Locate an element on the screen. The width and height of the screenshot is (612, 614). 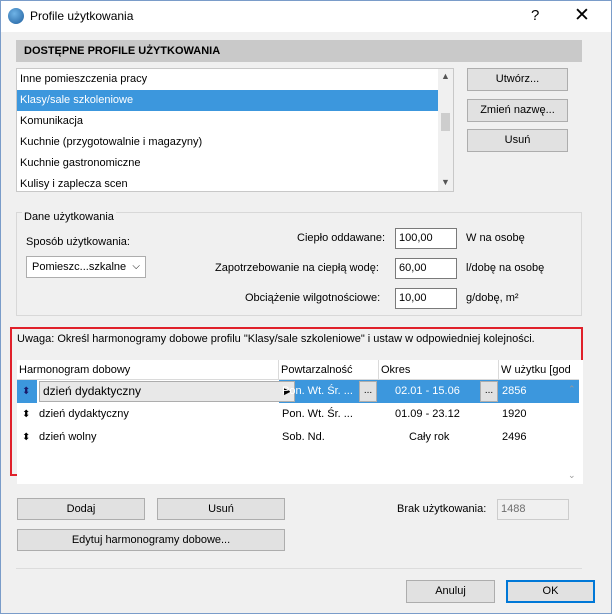
window-title: Profile użytkowania is located at coordinates (82, 16).